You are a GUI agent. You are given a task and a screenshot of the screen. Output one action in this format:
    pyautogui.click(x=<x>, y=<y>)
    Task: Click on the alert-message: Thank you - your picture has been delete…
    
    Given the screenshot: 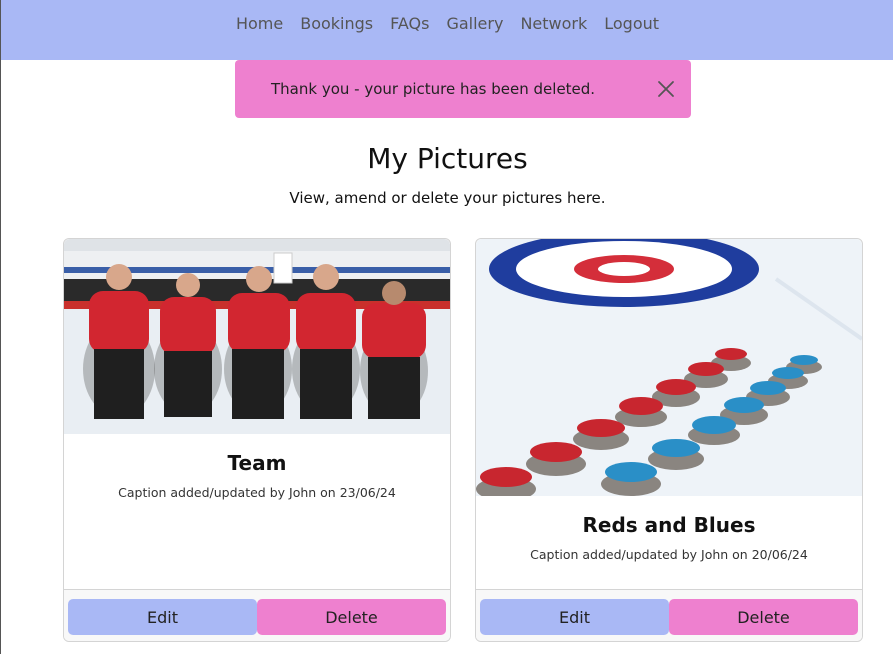 What is the action you would take?
    pyautogui.click(x=433, y=89)
    